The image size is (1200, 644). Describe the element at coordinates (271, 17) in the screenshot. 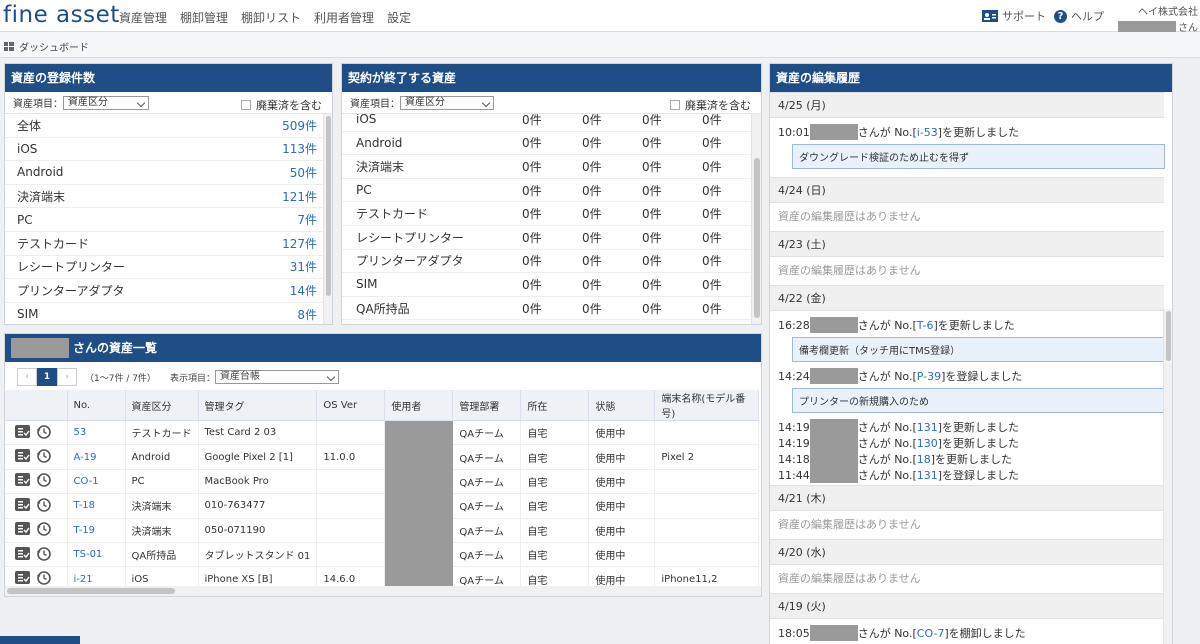

I see `nav-inventory-list: 棚卸リスト` at that location.